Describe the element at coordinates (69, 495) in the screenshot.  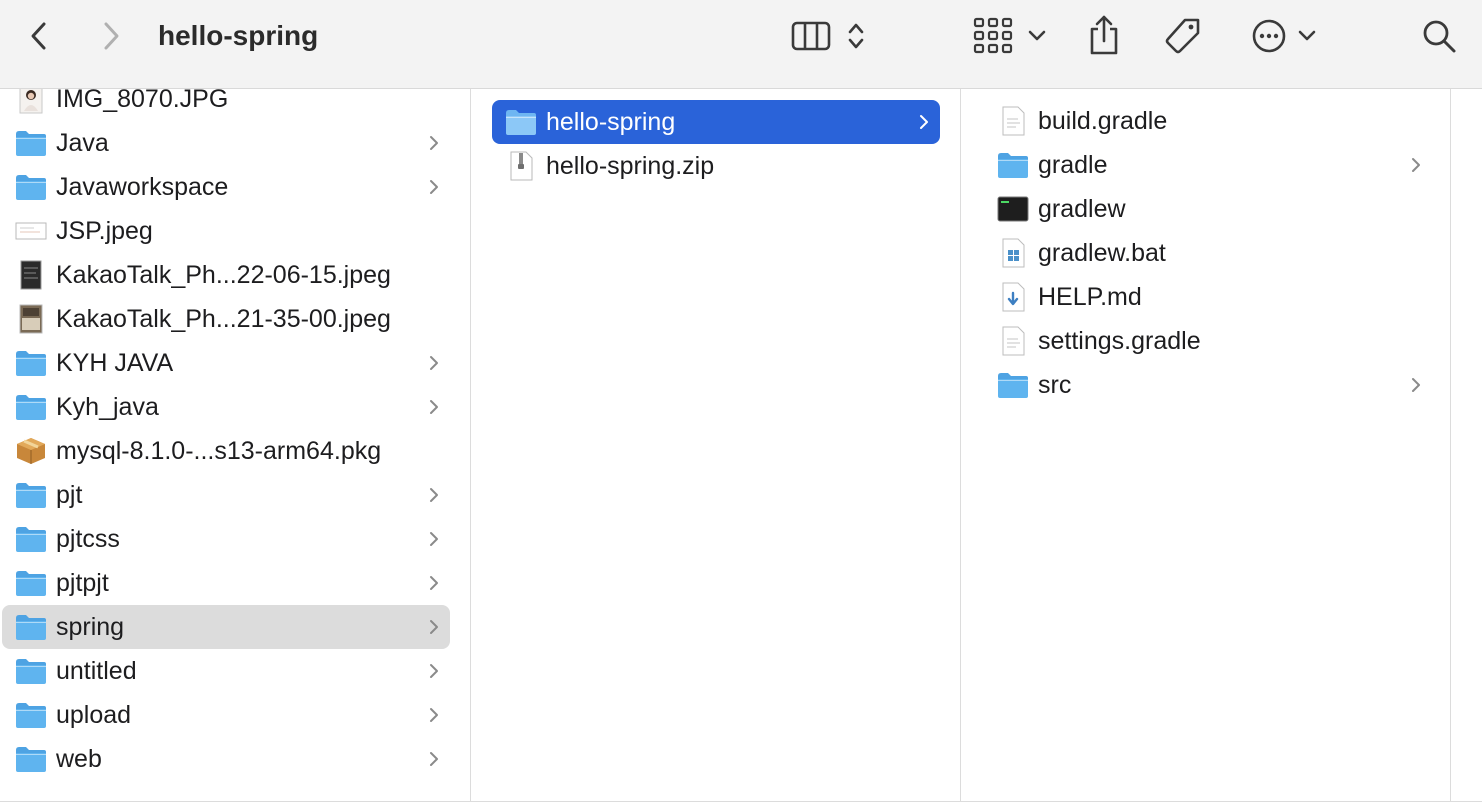
I see `item-name: pjt` at that location.